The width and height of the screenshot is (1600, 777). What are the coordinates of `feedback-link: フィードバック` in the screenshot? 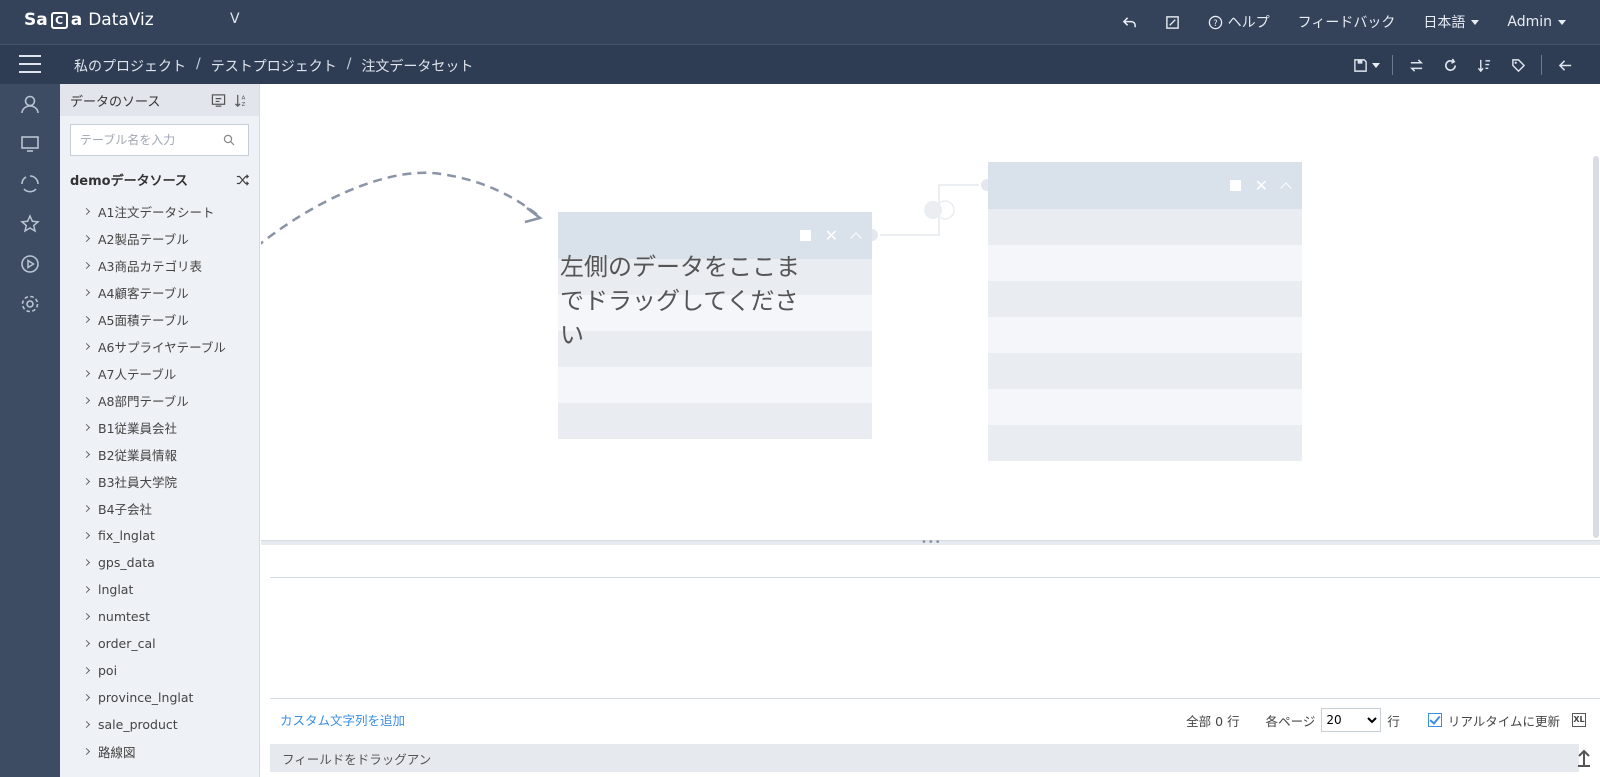 It's located at (1347, 22).